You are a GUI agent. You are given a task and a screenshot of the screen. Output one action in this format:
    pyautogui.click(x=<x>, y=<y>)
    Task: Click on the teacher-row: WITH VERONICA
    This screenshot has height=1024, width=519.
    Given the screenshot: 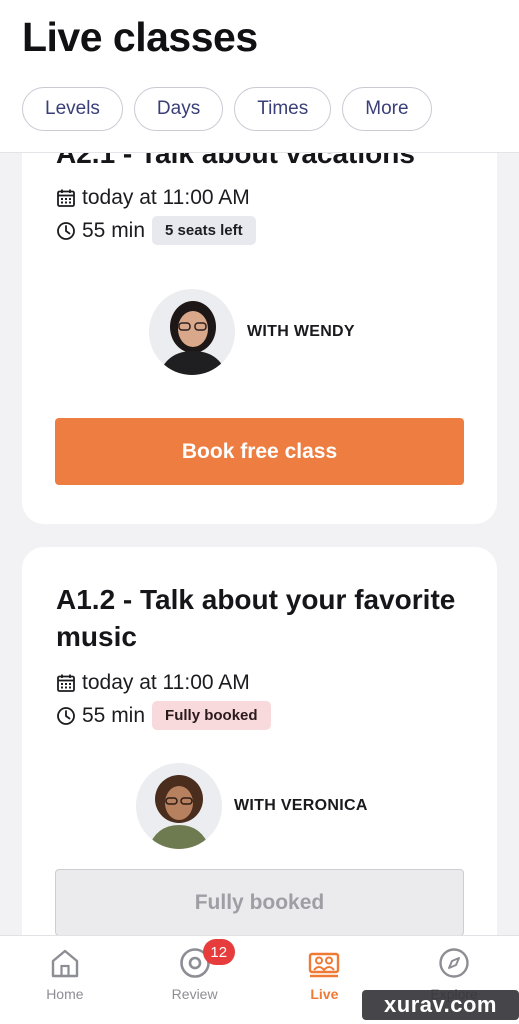 What is the action you would take?
    pyautogui.click(x=252, y=806)
    